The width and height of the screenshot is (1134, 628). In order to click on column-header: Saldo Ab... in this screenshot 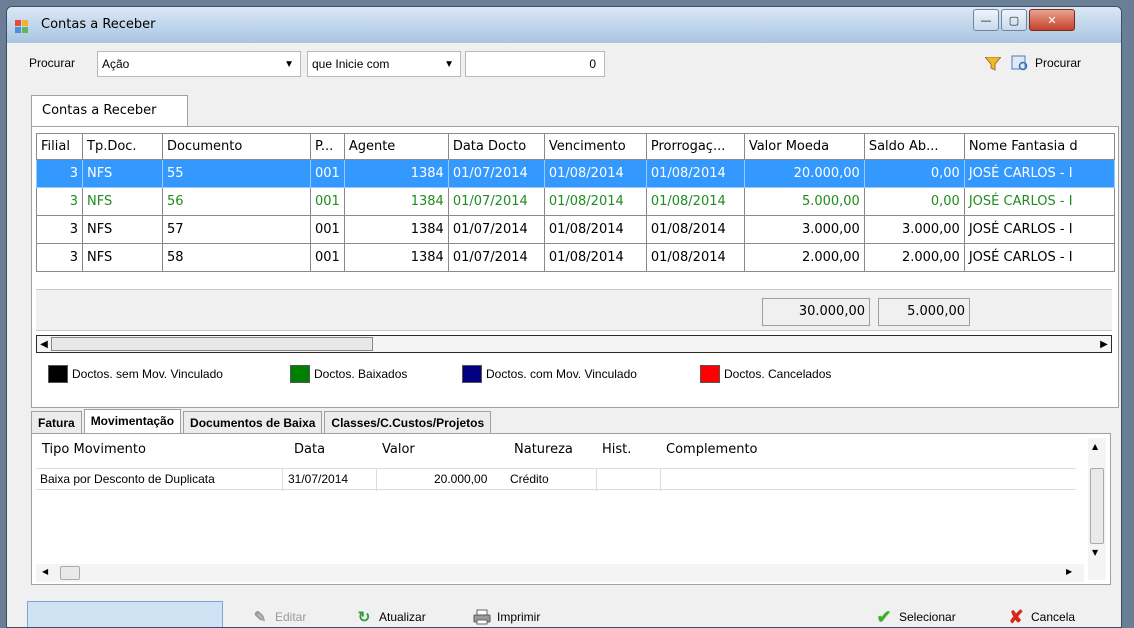, I will do `click(914, 146)`.